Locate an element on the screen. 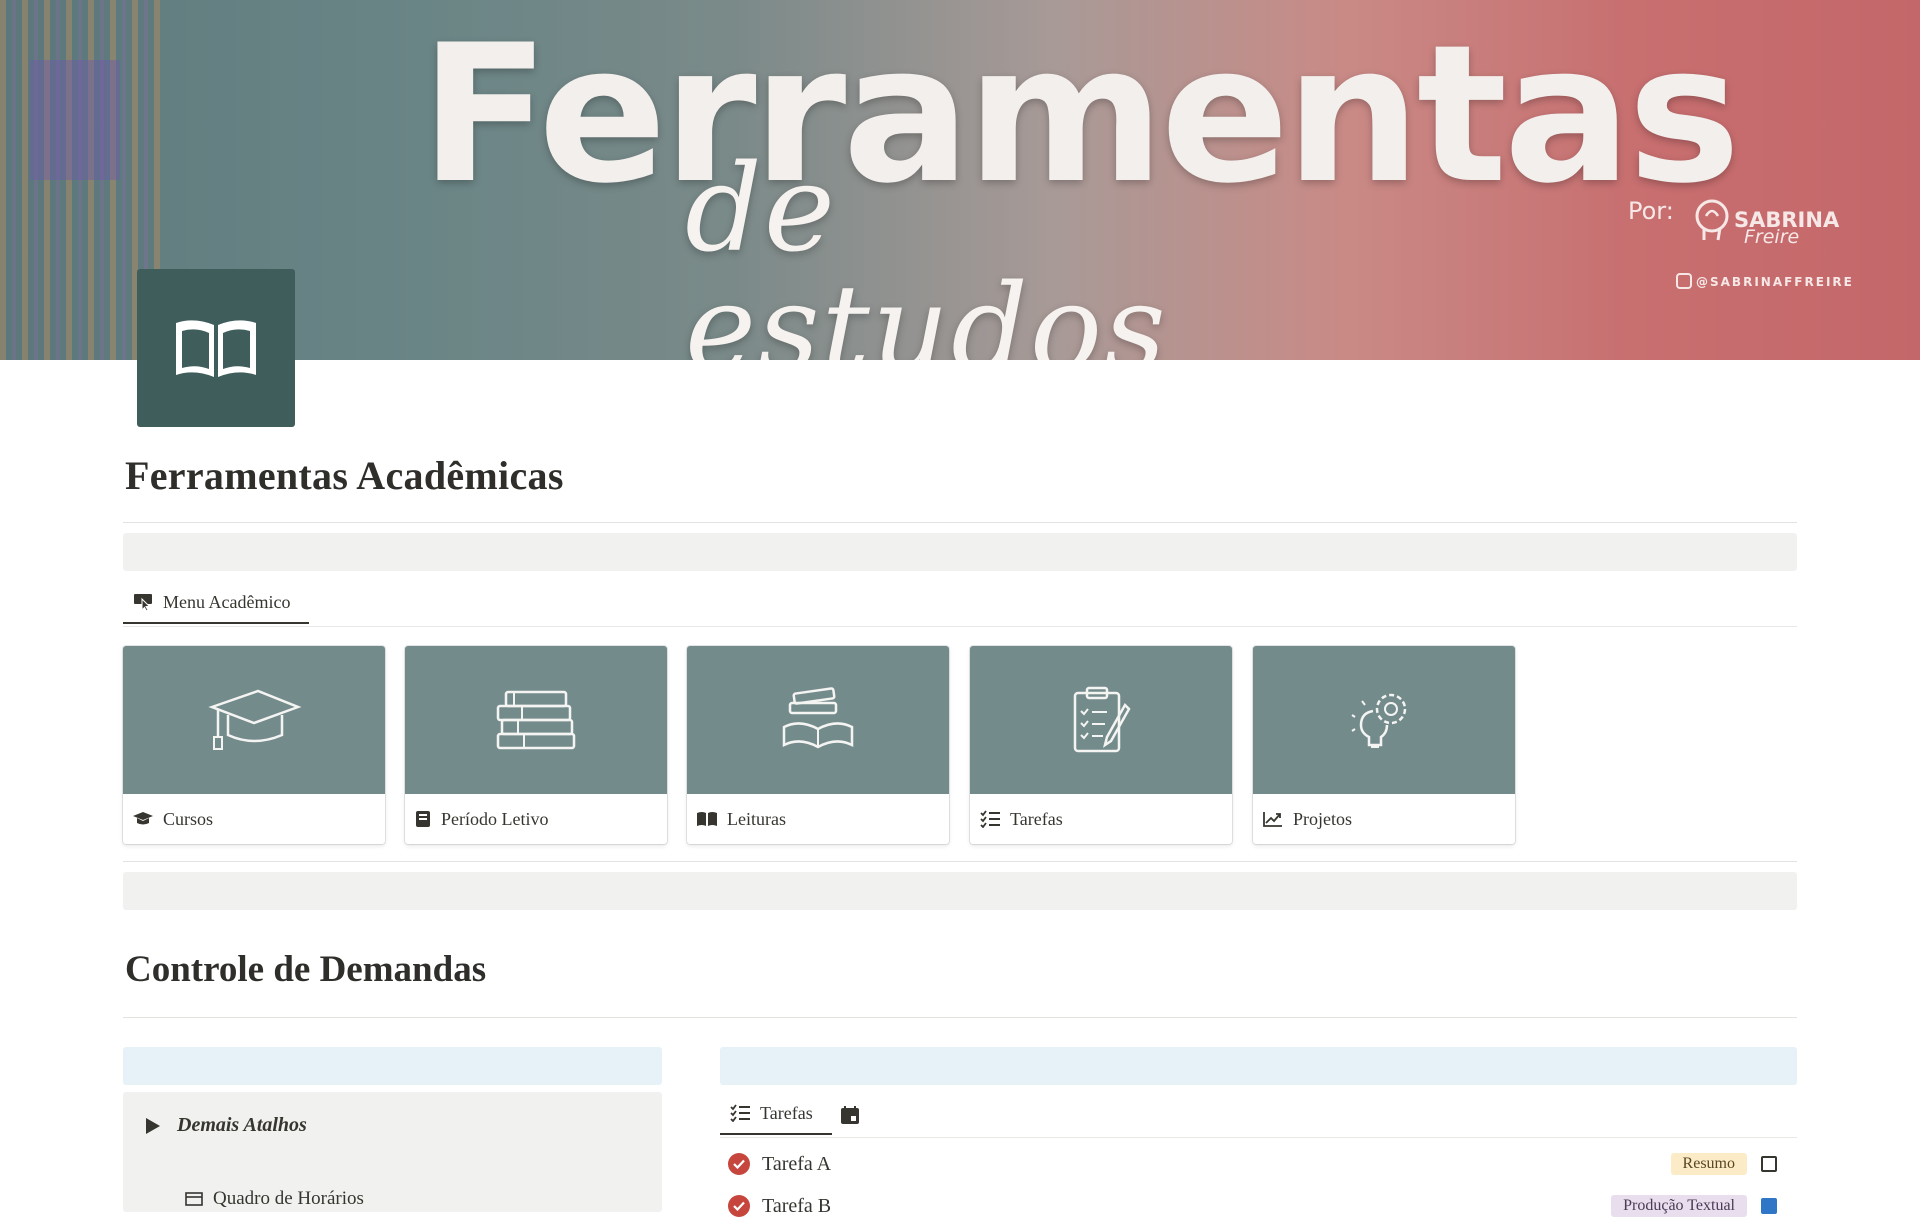 This screenshot has height=1227, width=1920. head-logo-icon is located at coordinates (1712, 220).